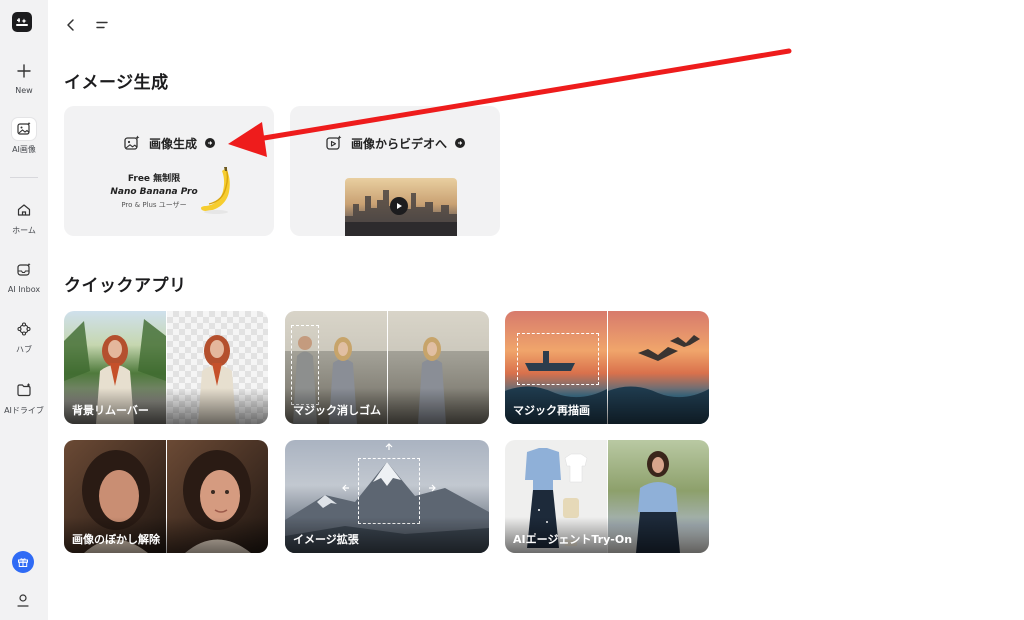 This screenshot has width=1024, height=620. What do you see at coordinates (24, 177) in the screenshot?
I see `sidebar-divider` at bounding box center [24, 177].